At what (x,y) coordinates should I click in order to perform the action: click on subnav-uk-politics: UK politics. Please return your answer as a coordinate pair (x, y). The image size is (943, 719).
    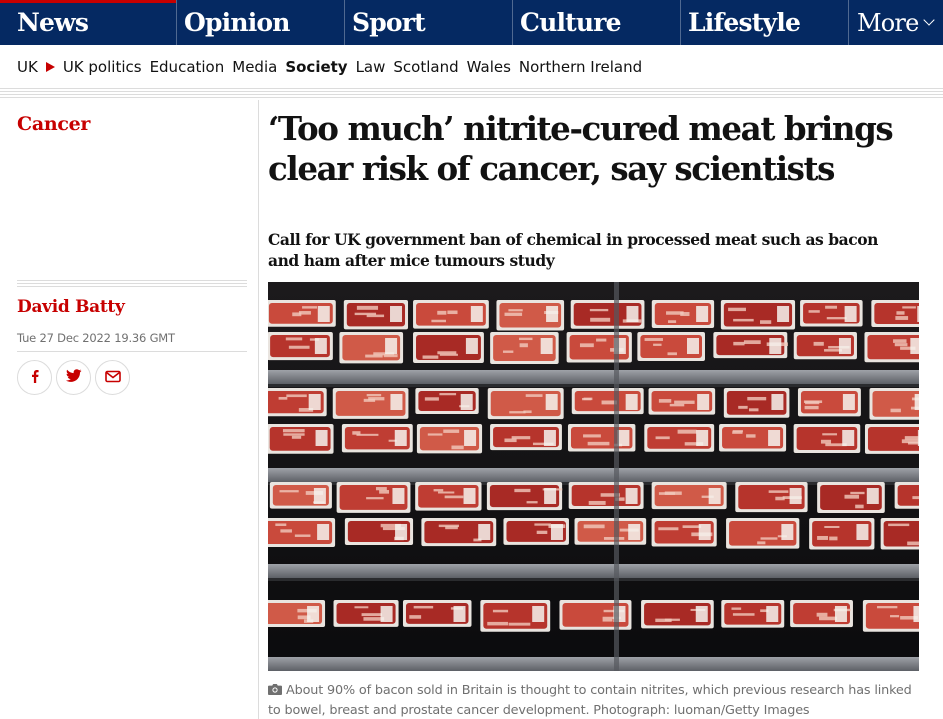
    Looking at the image, I should click on (102, 67).